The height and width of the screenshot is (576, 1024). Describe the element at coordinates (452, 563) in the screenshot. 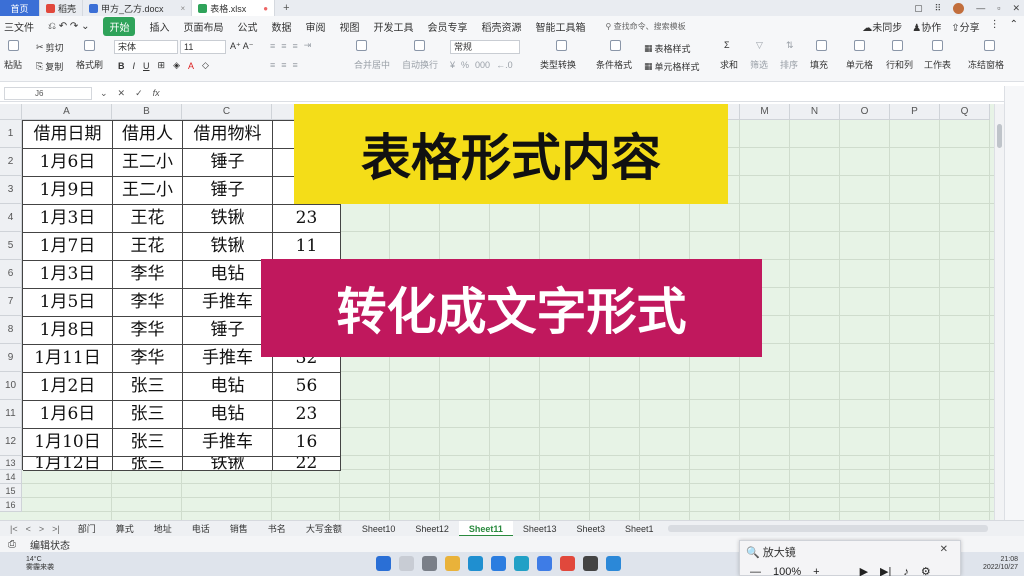

I see `explorer-icon` at that location.